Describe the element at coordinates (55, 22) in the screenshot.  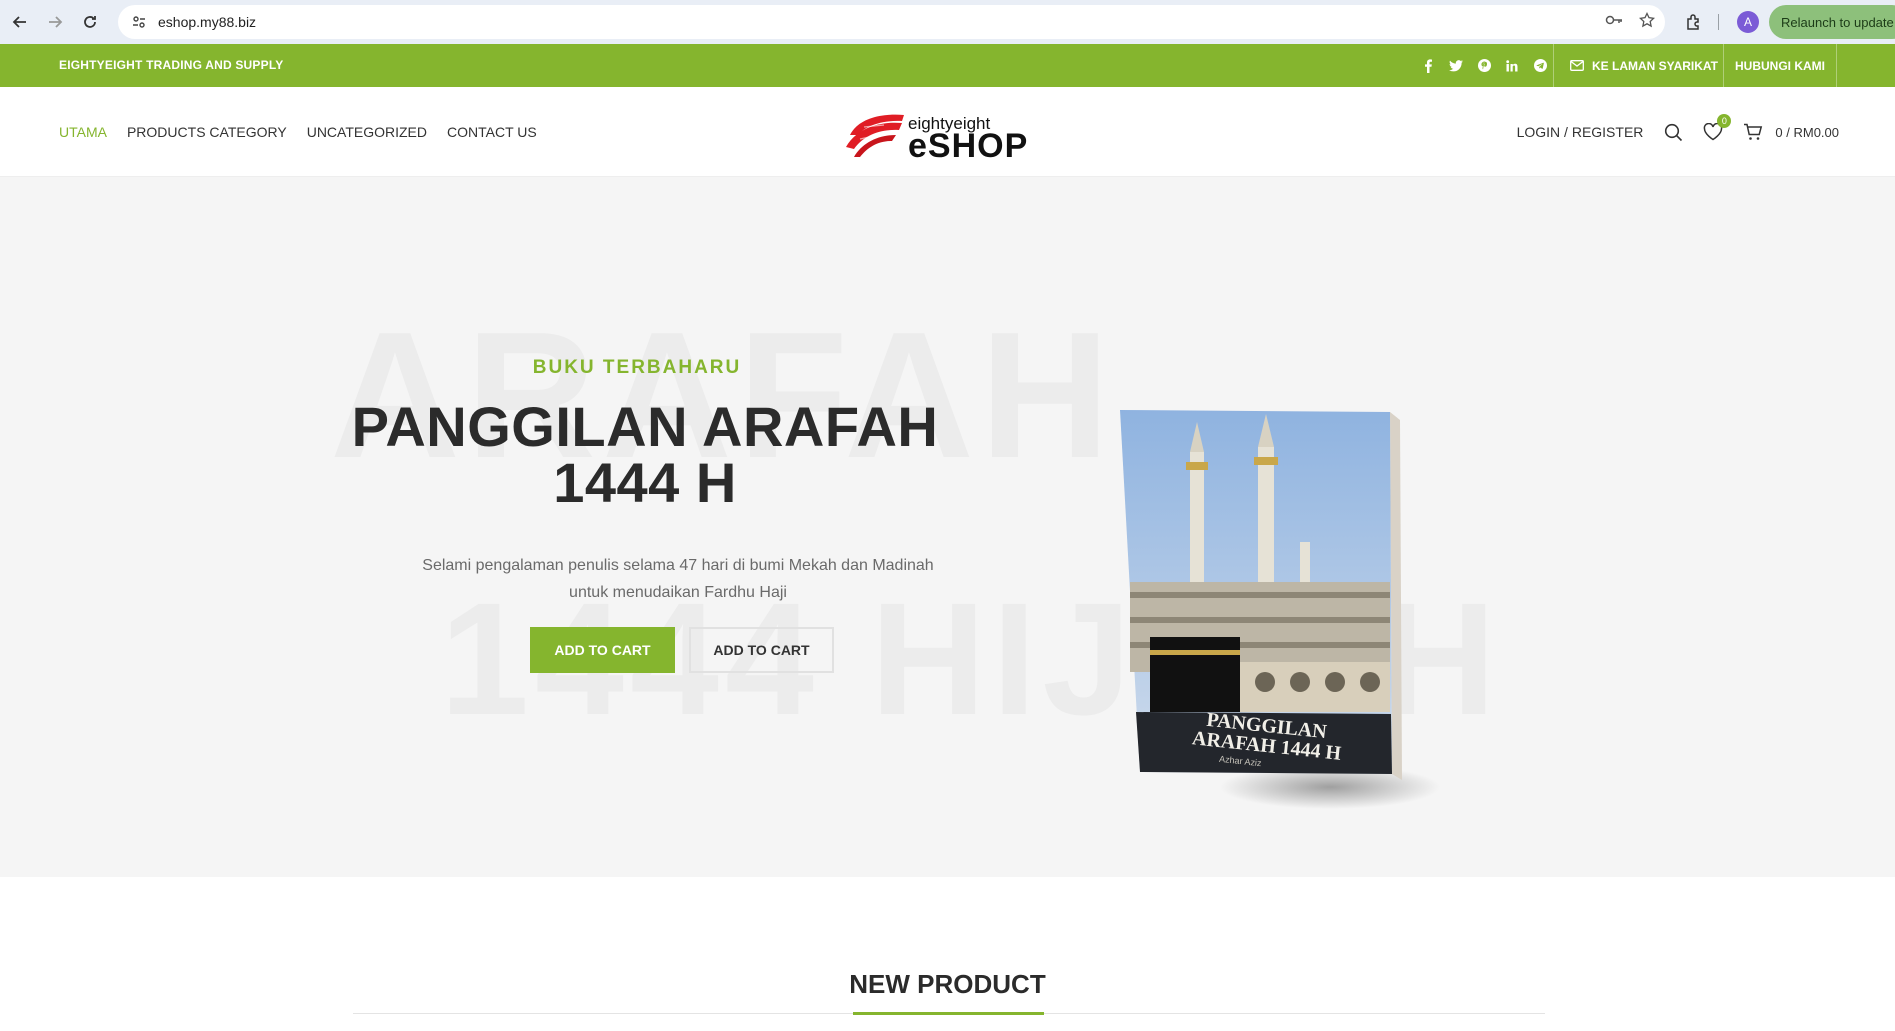
I see `forward-icon` at that location.